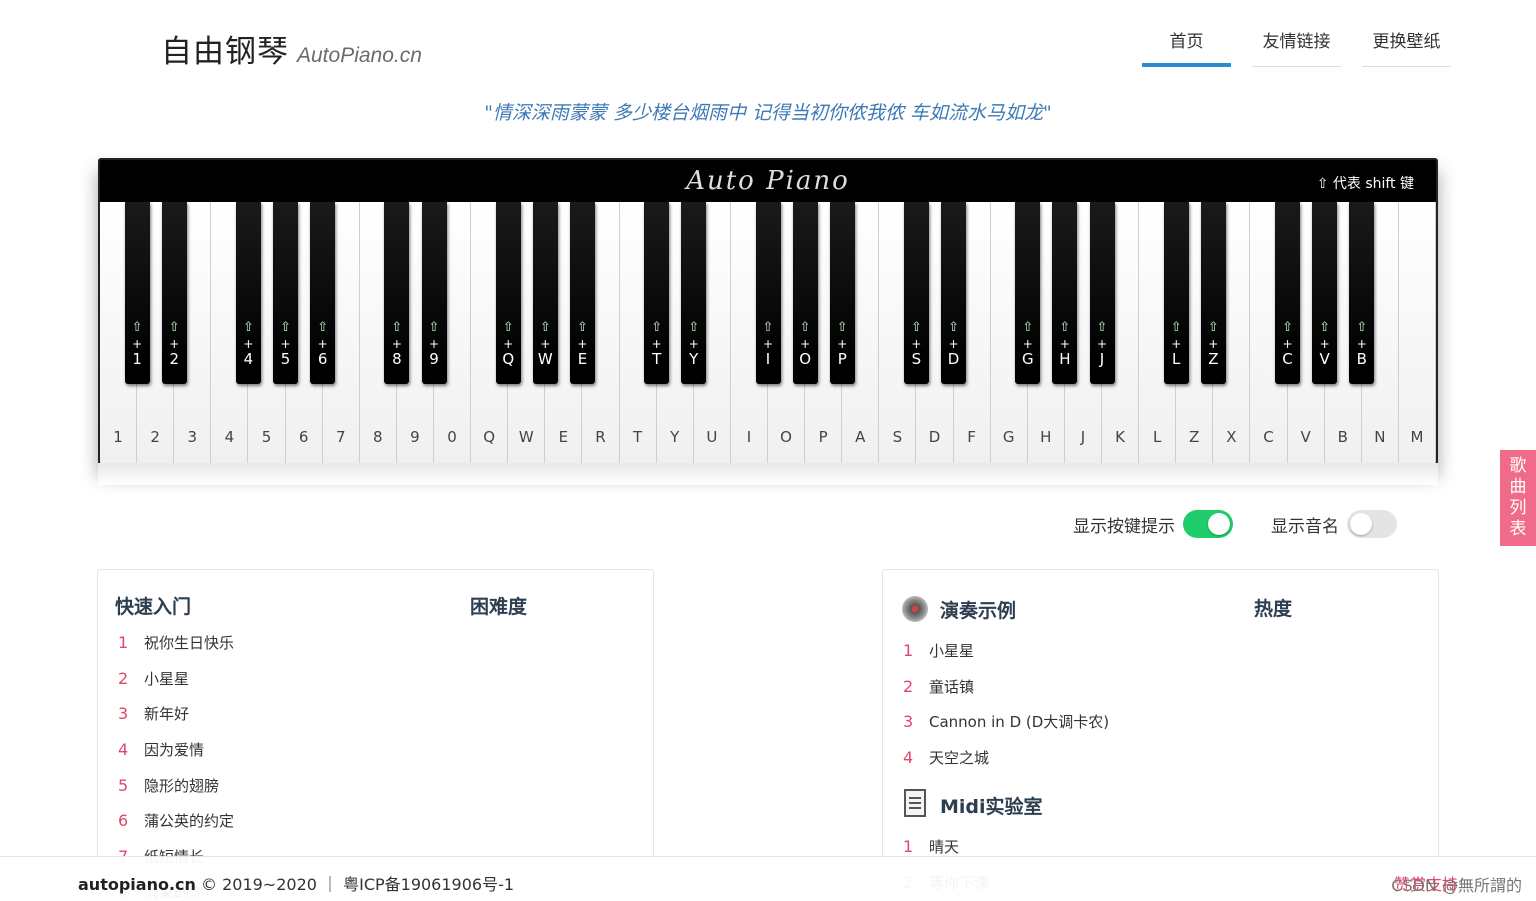 This screenshot has height=901, width=1536. I want to click on white-key: M, so click(1417, 332).